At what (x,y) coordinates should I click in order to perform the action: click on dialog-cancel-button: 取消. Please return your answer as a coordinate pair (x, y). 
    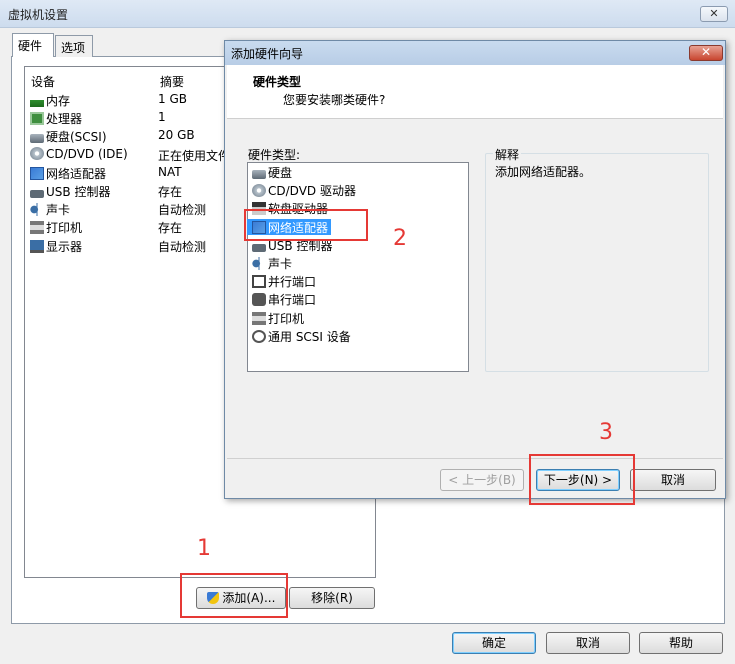
    Looking at the image, I should click on (673, 480).